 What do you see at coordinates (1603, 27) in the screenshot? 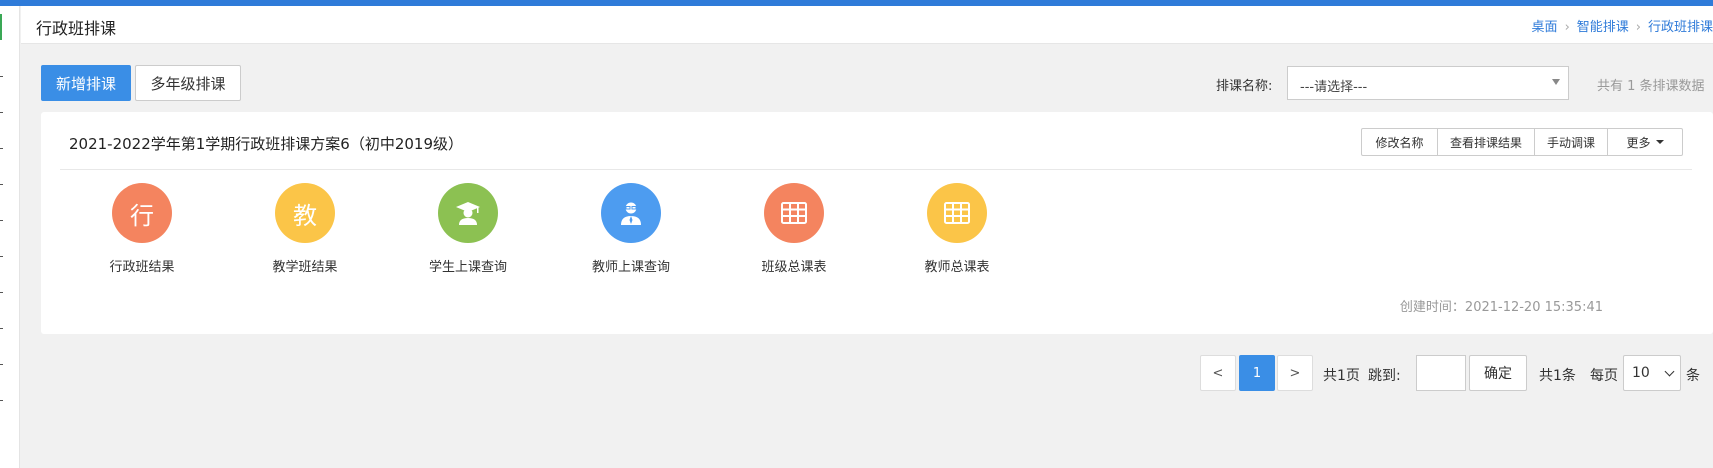
I see `breadcrumb-smart-scheduling: 智能排课` at bounding box center [1603, 27].